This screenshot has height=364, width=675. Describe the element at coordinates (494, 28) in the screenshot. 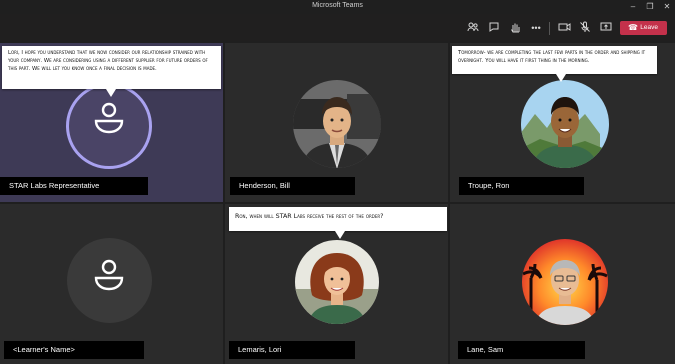

I see `chat-icon` at that location.